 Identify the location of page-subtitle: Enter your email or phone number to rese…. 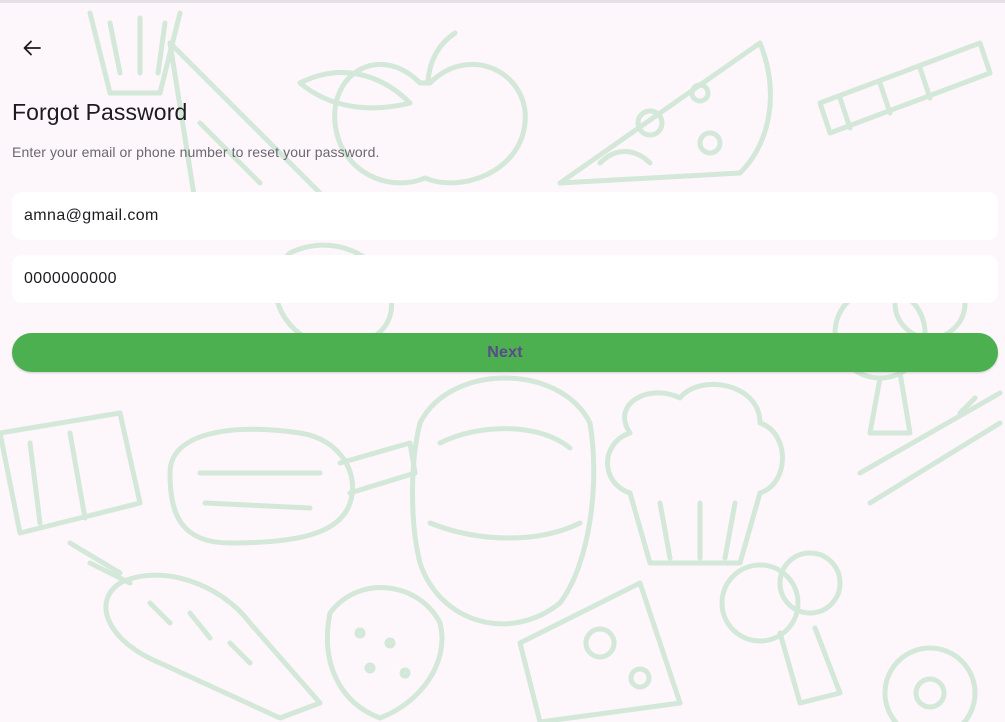
(196, 152).